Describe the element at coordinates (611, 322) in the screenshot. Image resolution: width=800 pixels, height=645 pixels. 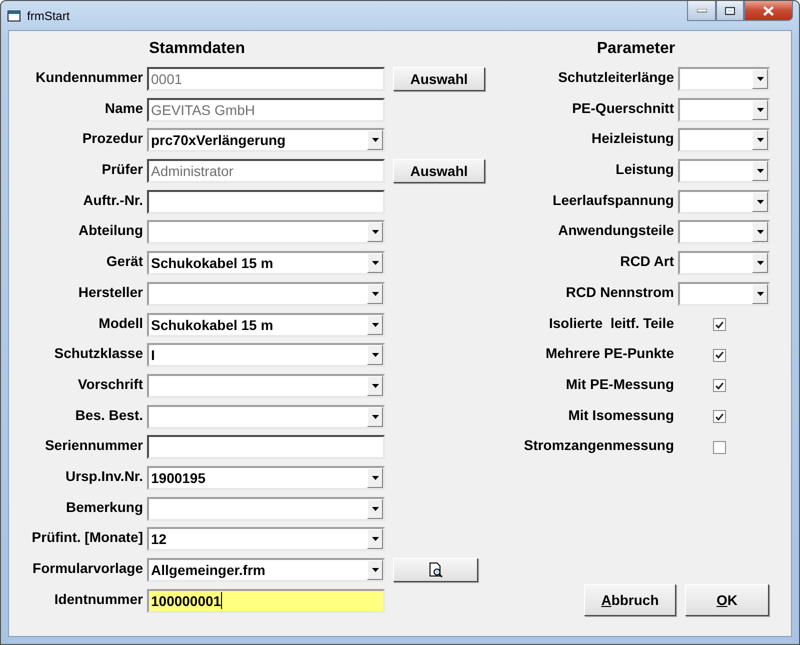
I see `checkbox-label: Isolierte leitf. Teile` at that location.